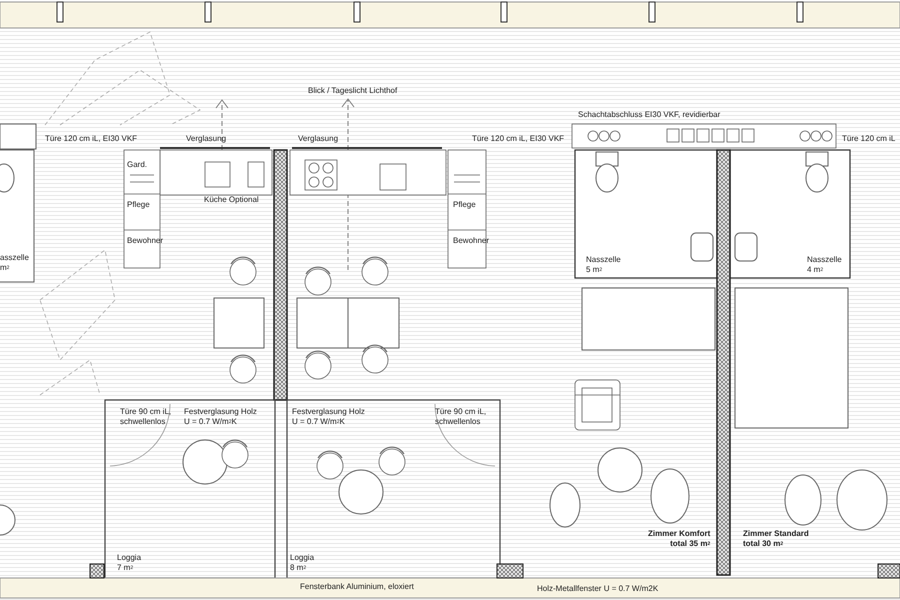 The height and width of the screenshot is (600, 900). Describe the element at coordinates (239, 323) in the screenshot. I see `dining-table` at that location.